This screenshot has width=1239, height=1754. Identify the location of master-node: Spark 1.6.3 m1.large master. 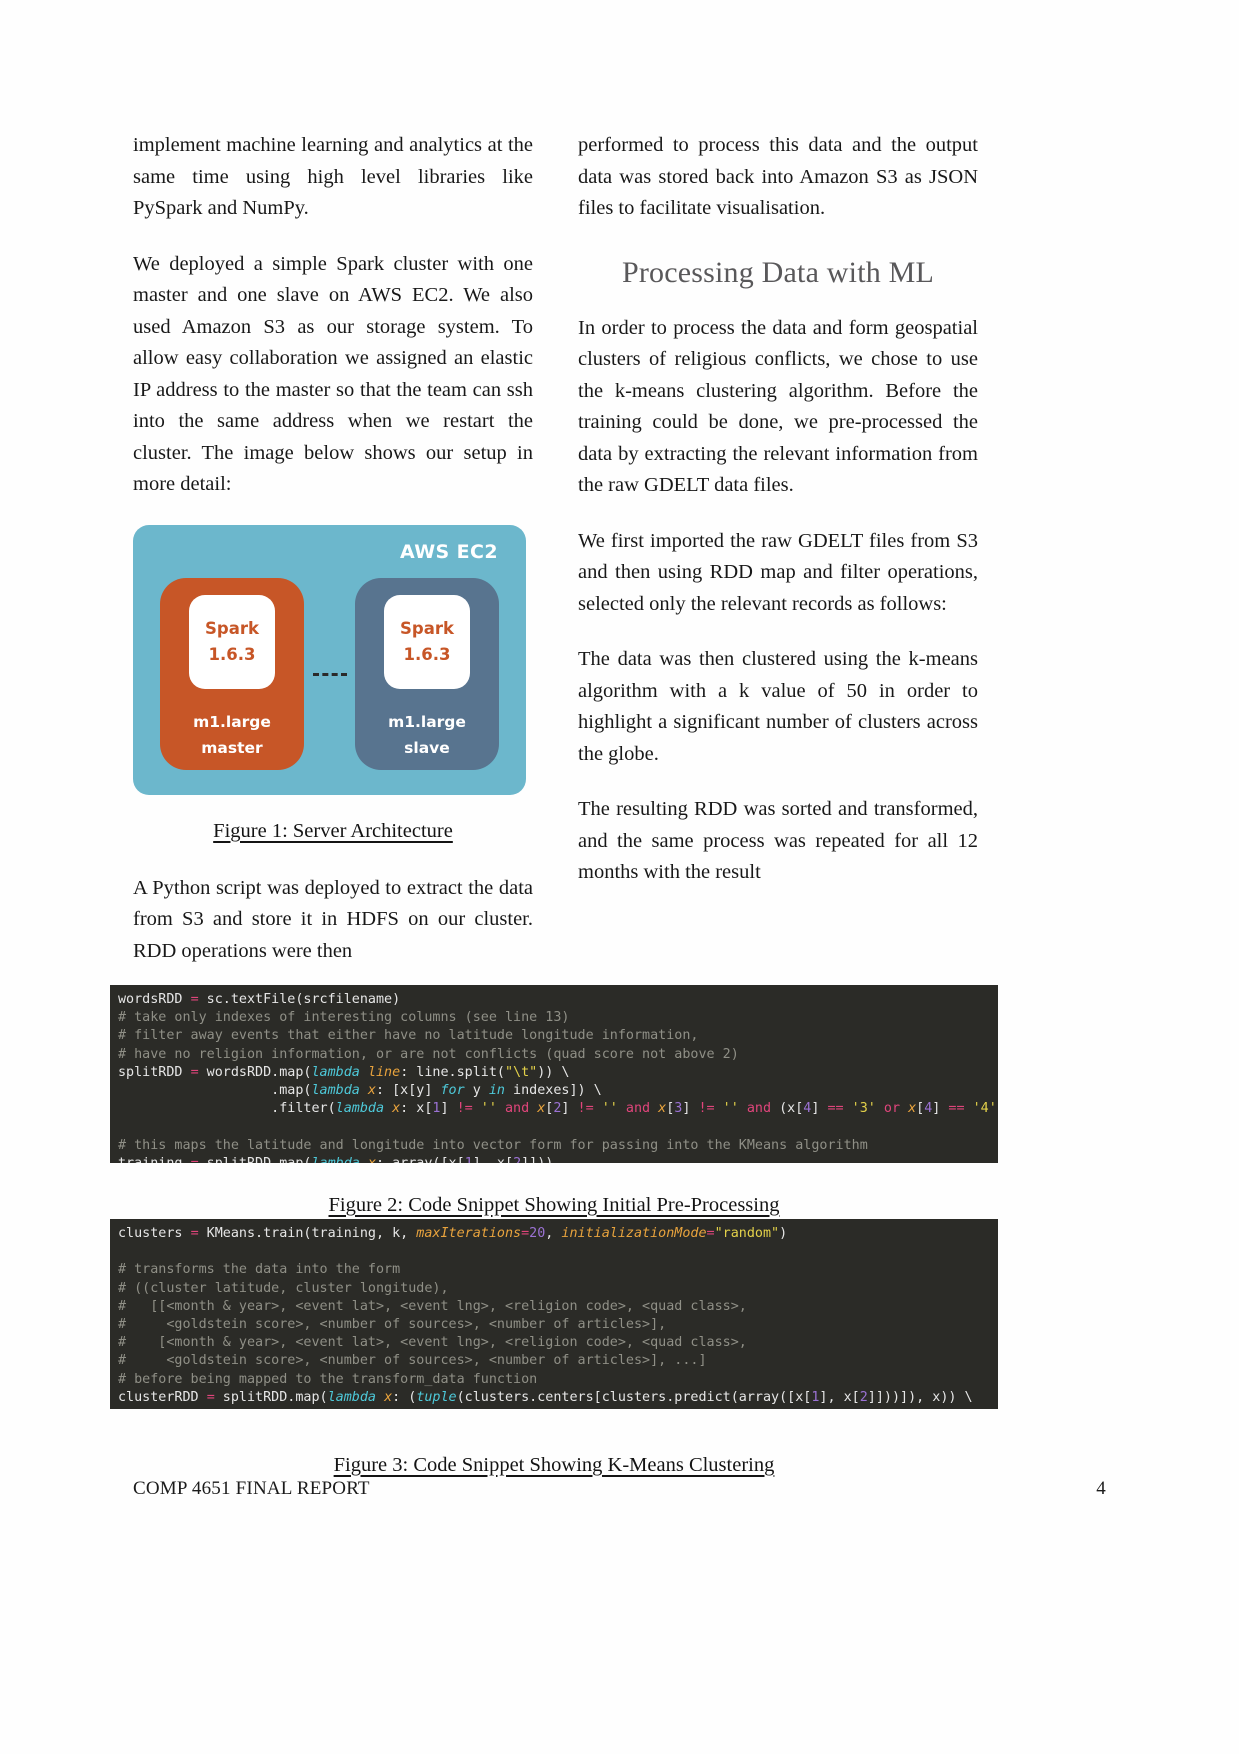
(232, 673).